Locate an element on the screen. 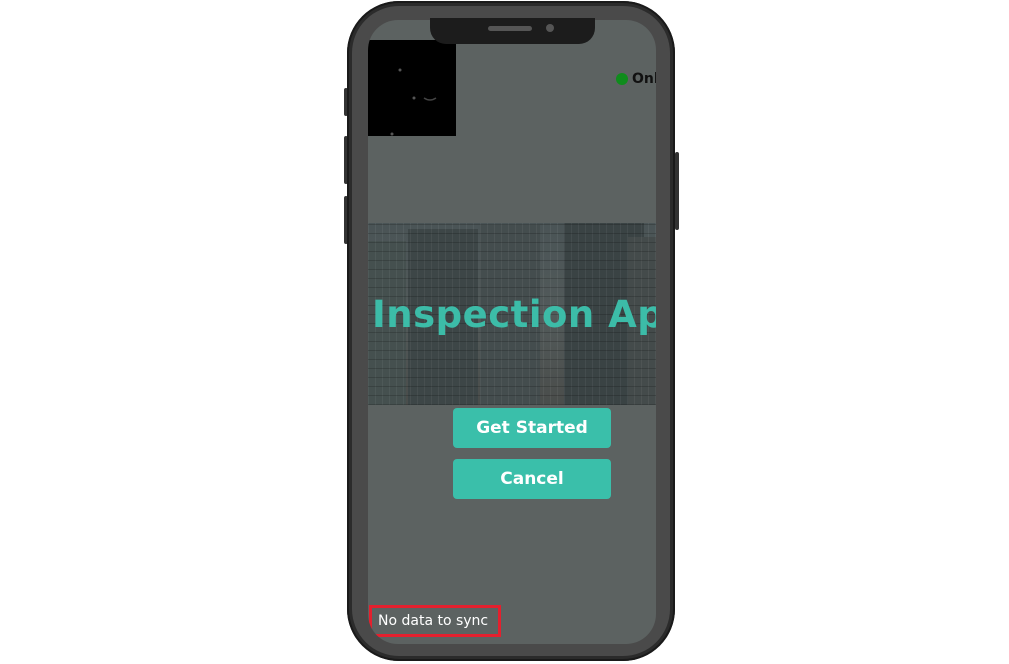 Image resolution: width=1009 pixels, height=664 pixels. connection-status: Onl is located at coordinates (636, 79).